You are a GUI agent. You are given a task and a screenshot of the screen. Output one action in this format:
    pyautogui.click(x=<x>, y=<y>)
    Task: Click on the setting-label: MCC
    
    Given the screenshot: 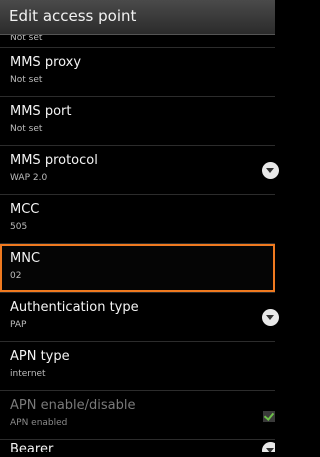 What is the action you would take?
    pyautogui.click(x=25, y=209)
    